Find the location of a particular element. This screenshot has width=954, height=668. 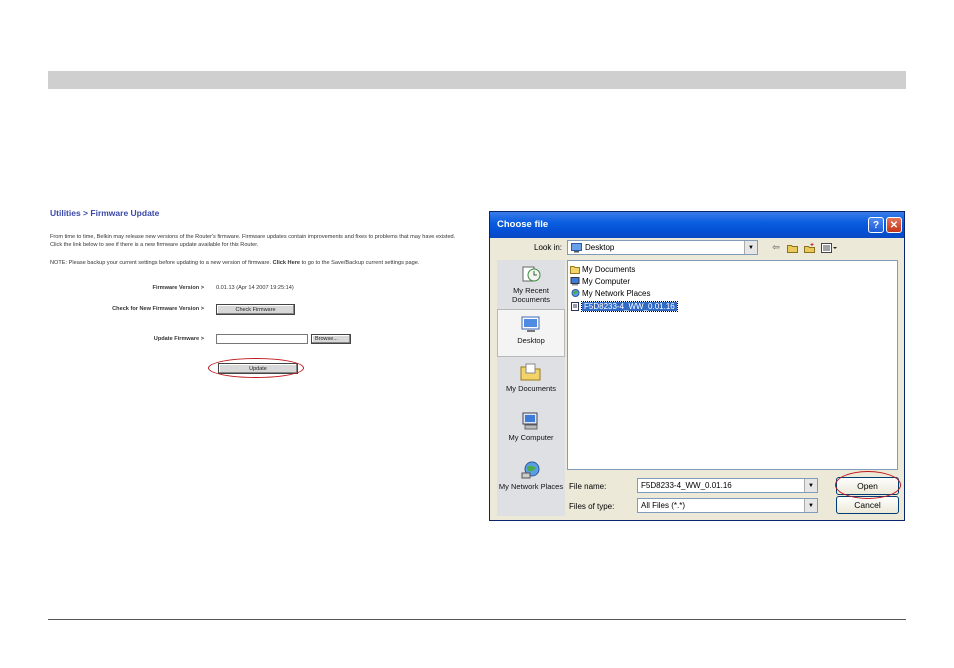

footer-rule is located at coordinates (477, 619).